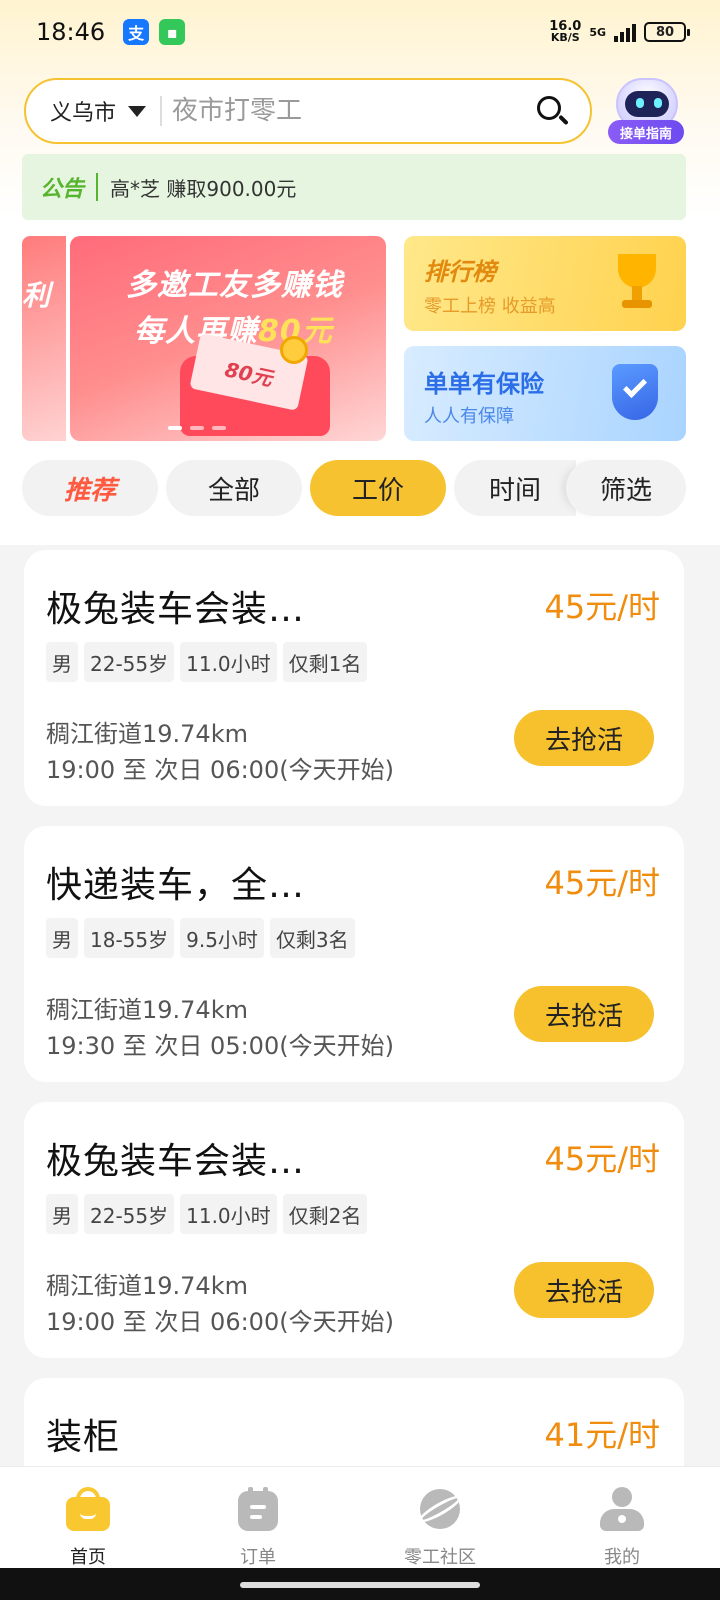 This screenshot has height=1600, width=720. What do you see at coordinates (62, 189) in the screenshot?
I see `announcement-tag: 公告` at bounding box center [62, 189].